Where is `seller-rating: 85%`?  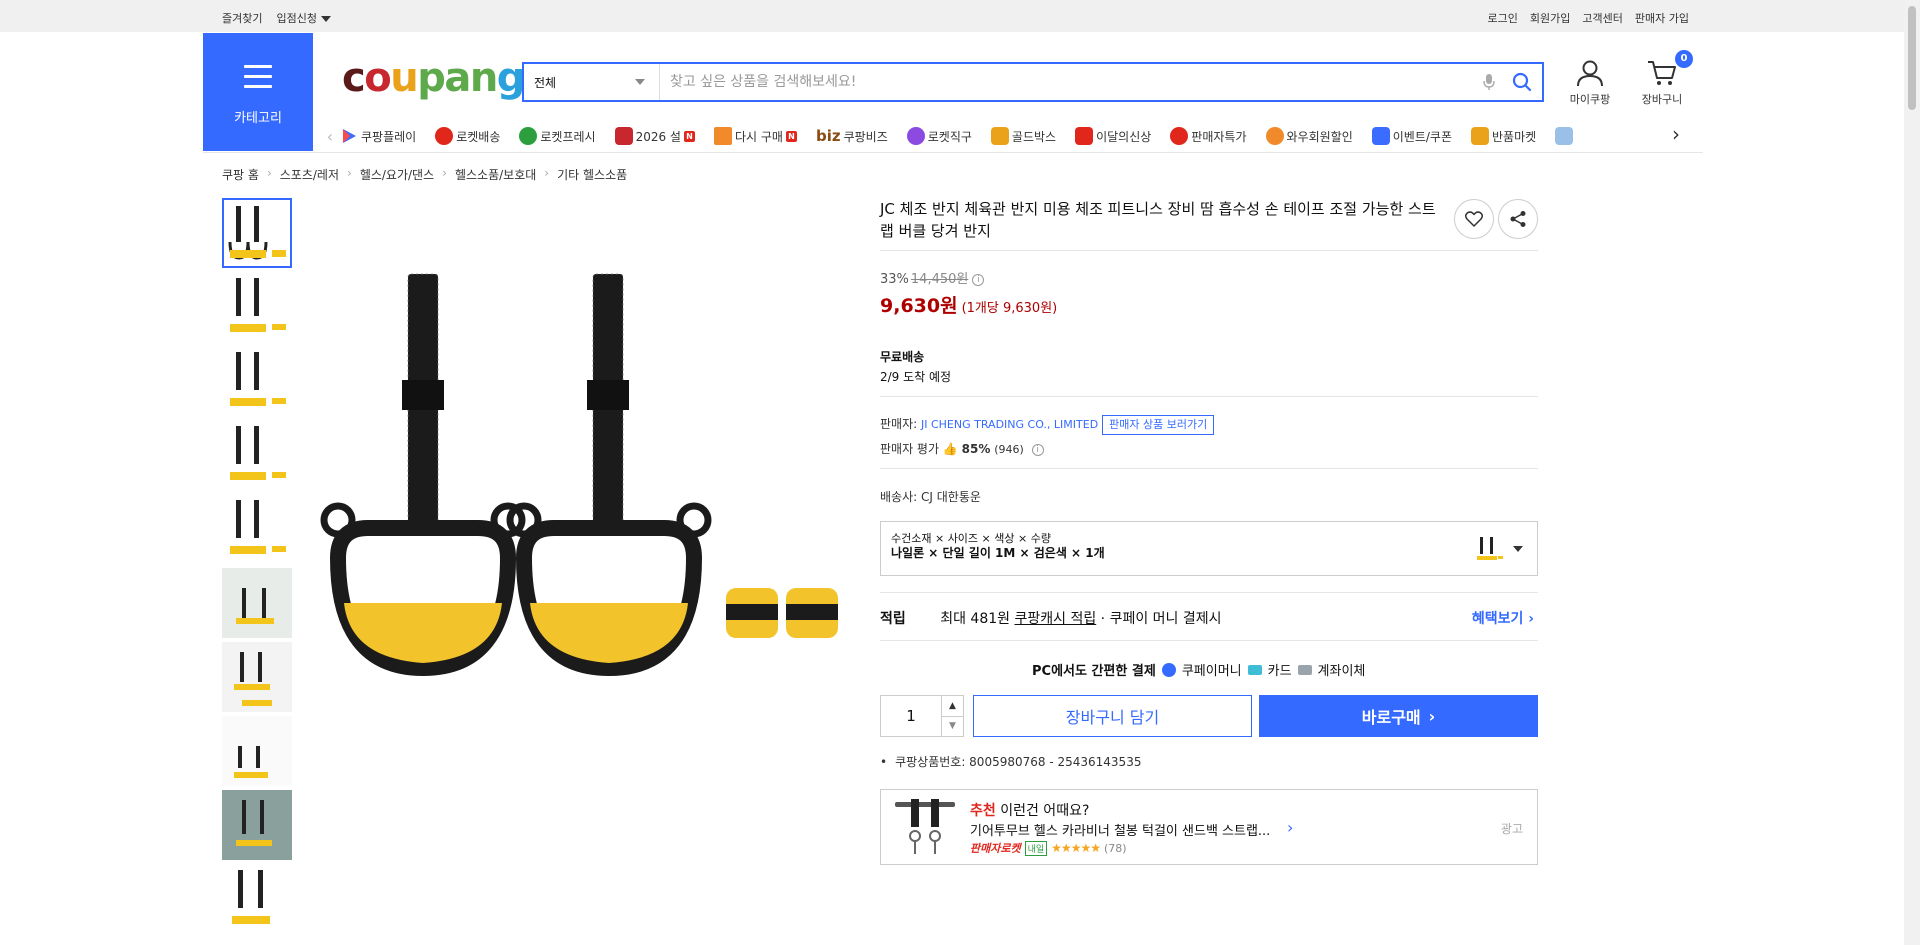
seller-rating: 85% is located at coordinates (976, 449).